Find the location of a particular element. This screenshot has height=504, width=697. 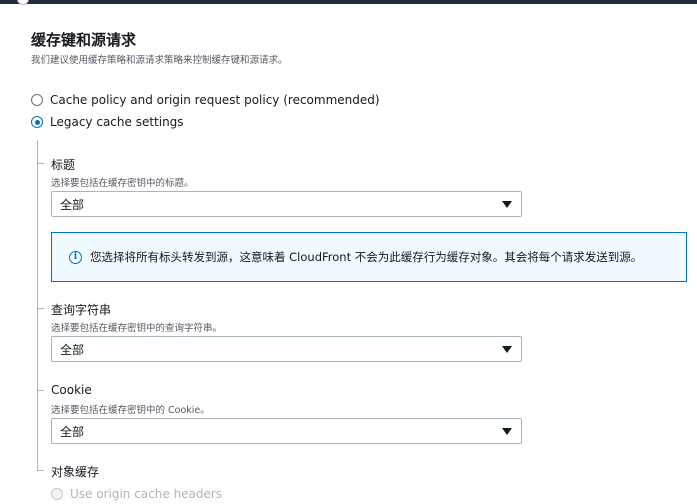

cookies-description: 选择要包括在缓存密钥中的 Cookie。 is located at coordinates (130, 410).